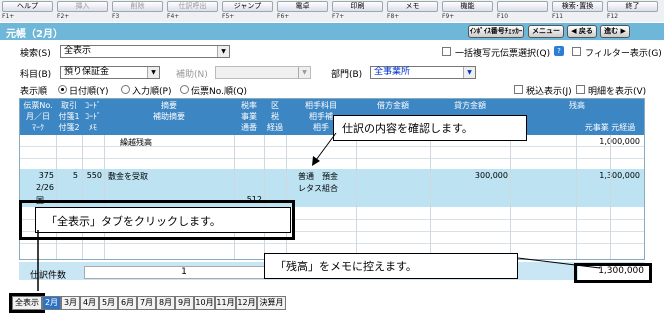 This screenshot has height=330, width=664. What do you see at coordinates (316, 161) in the screenshot?
I see `arrow-head` at bounding box center [316, 161].